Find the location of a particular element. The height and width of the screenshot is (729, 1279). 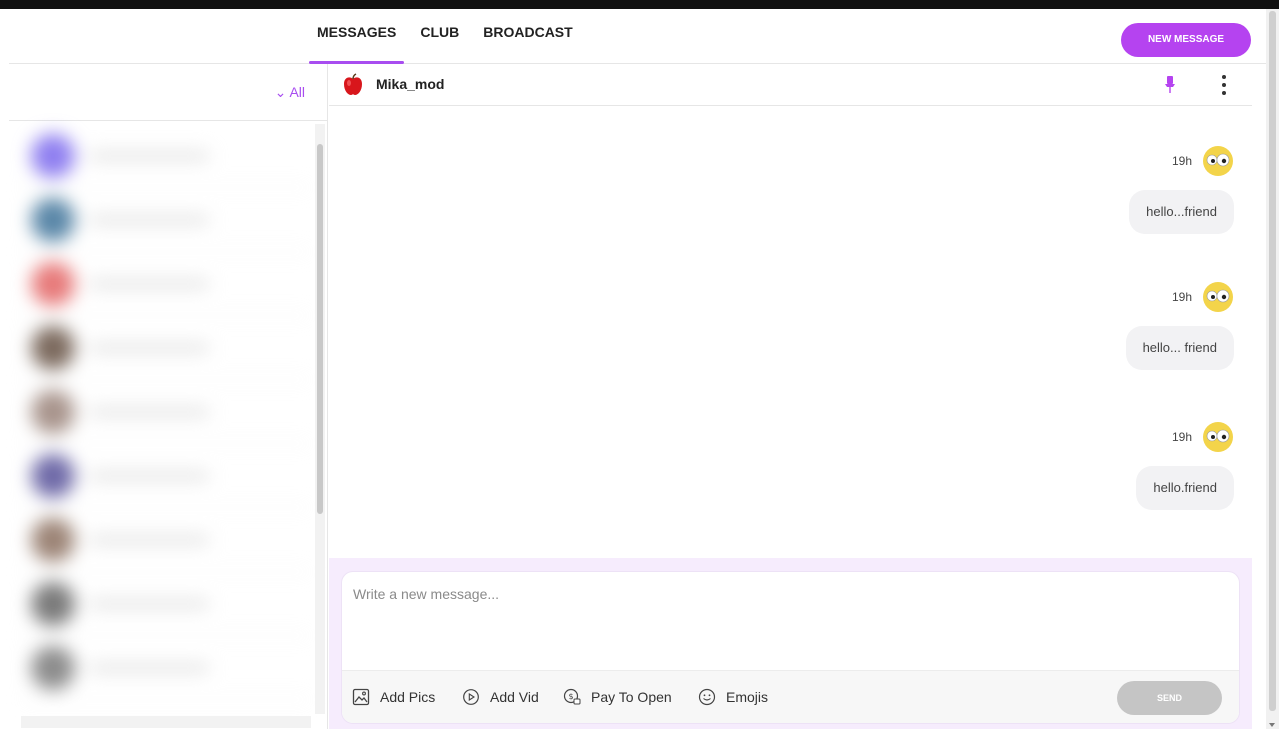

add-vid-button: Add Vid is located at coordinates (500, 697).